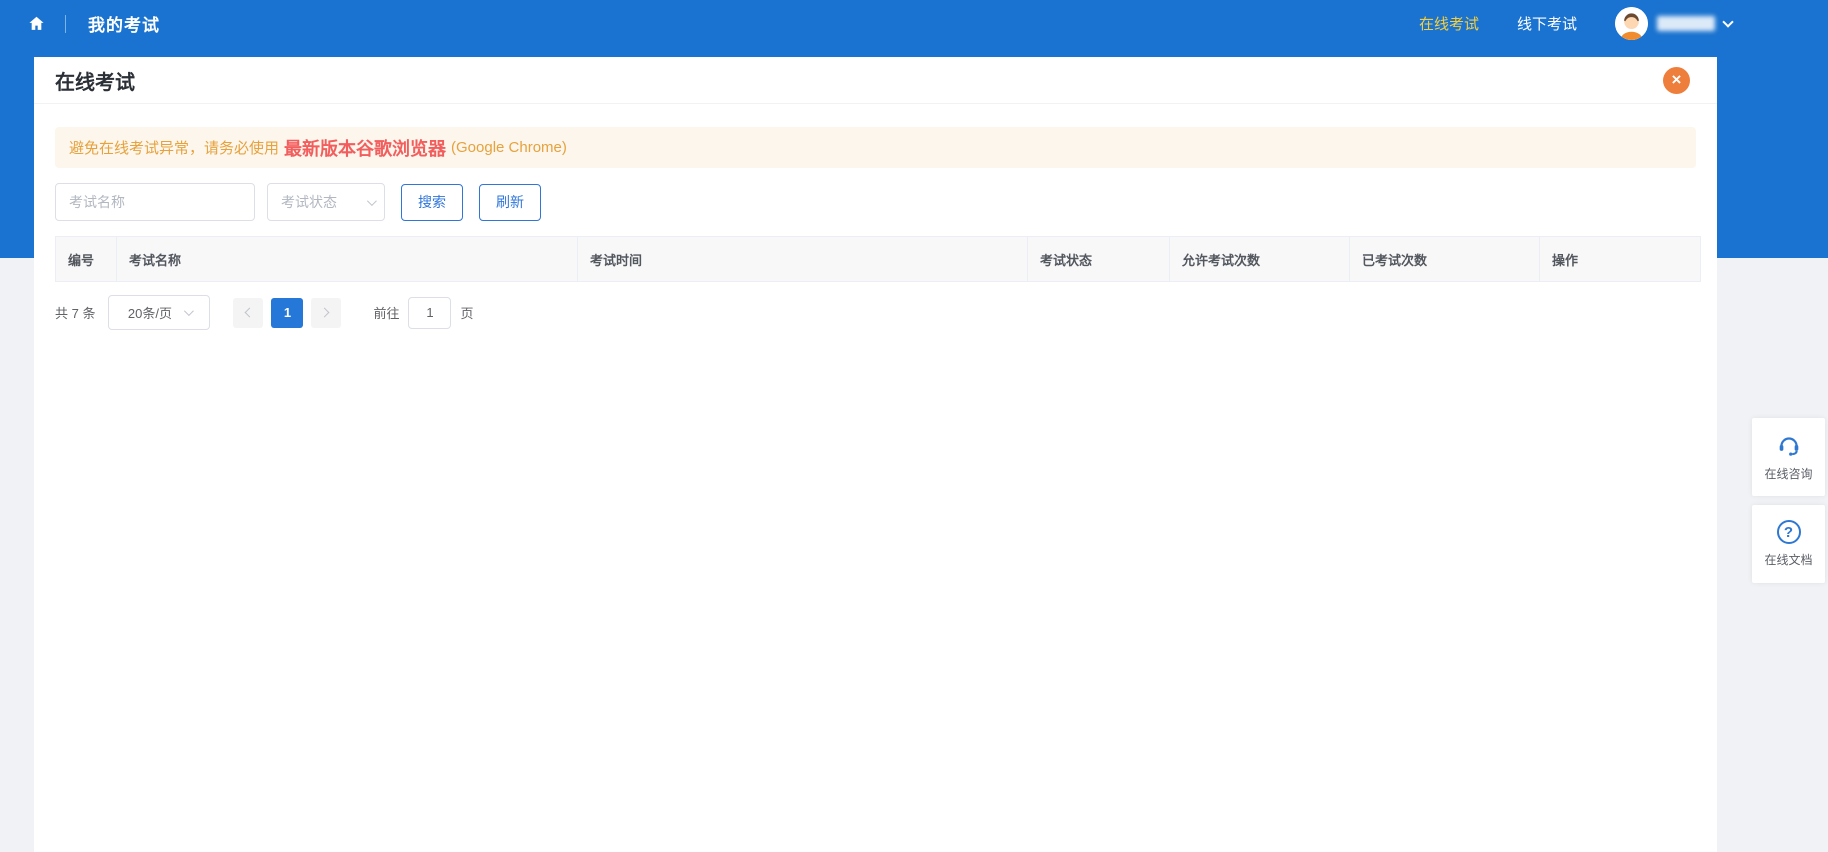  What do you see at coordinates (875, 147) in the screenshot?
I see `browser-warning-banner: 避免在线考试异常，请务必使用 最新版本谷歌浏览器 (Google Chrome)` at bounding box center [875, 147].